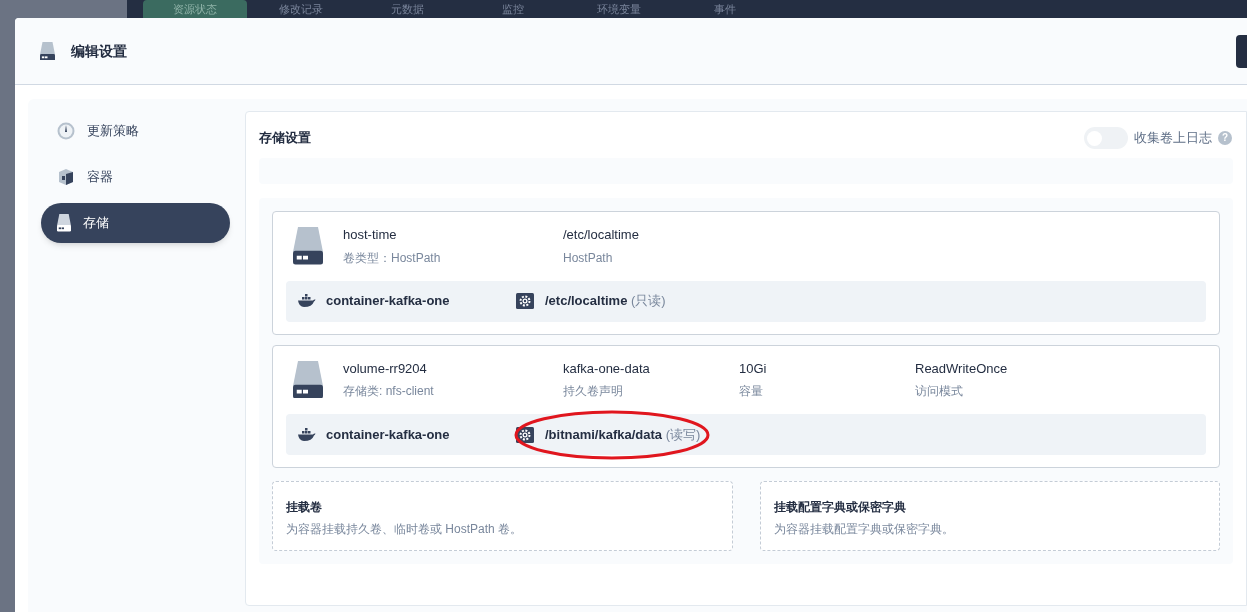 This screenshot has height=612, width=1247. Describe the element at coordinates (513, 9) in the screenshot. I see `tab: 监控` at that location.